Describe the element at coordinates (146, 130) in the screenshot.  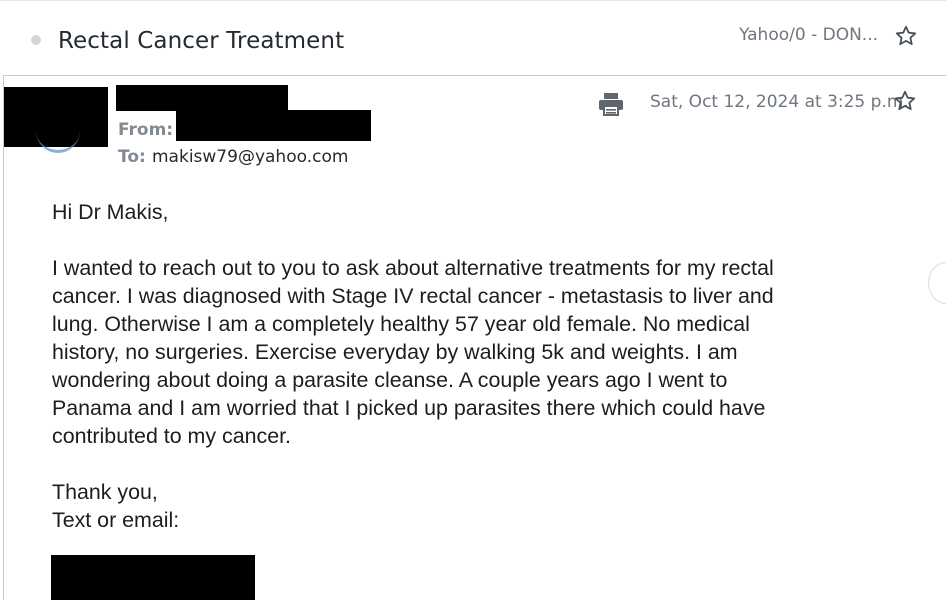
I see `from-label: From:` at that location.